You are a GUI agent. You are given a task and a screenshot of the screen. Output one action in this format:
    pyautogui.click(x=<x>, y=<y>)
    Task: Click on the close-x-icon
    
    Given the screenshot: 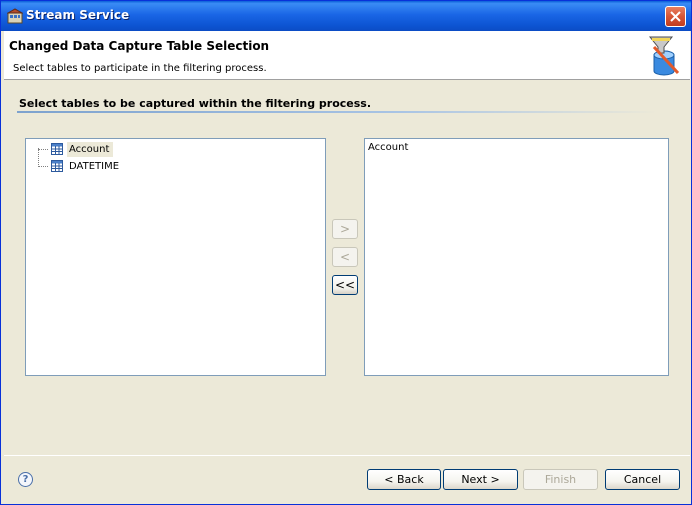 What is the action you would take?
    pyautogui.click(x=675, y=16)
    